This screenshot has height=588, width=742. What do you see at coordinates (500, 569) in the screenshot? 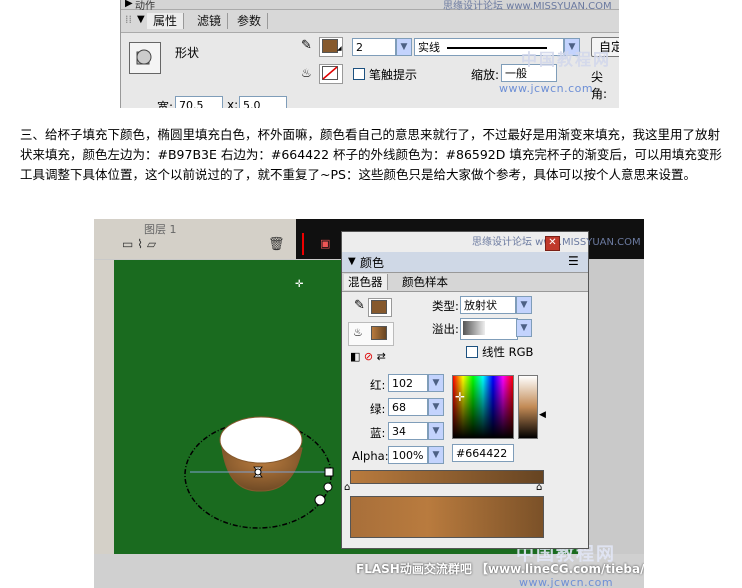
I see `bottom-caption: FLASH动画交流群吧 【www.lineCG.com/tieba/1856】` at bounding box center [500, 569].